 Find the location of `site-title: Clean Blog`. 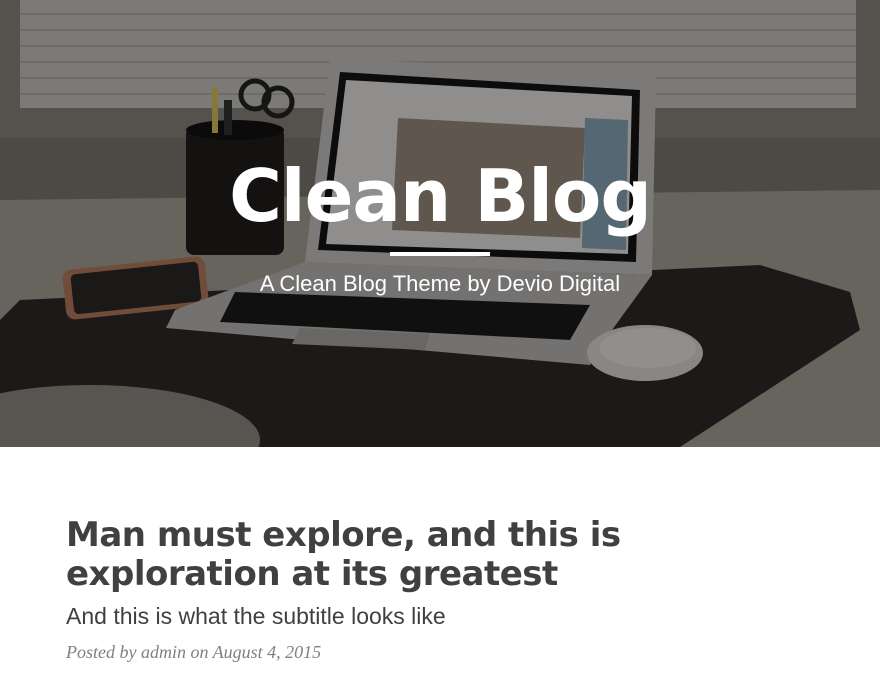

site-title: Clean Blog is located at coordinates (440, 196).